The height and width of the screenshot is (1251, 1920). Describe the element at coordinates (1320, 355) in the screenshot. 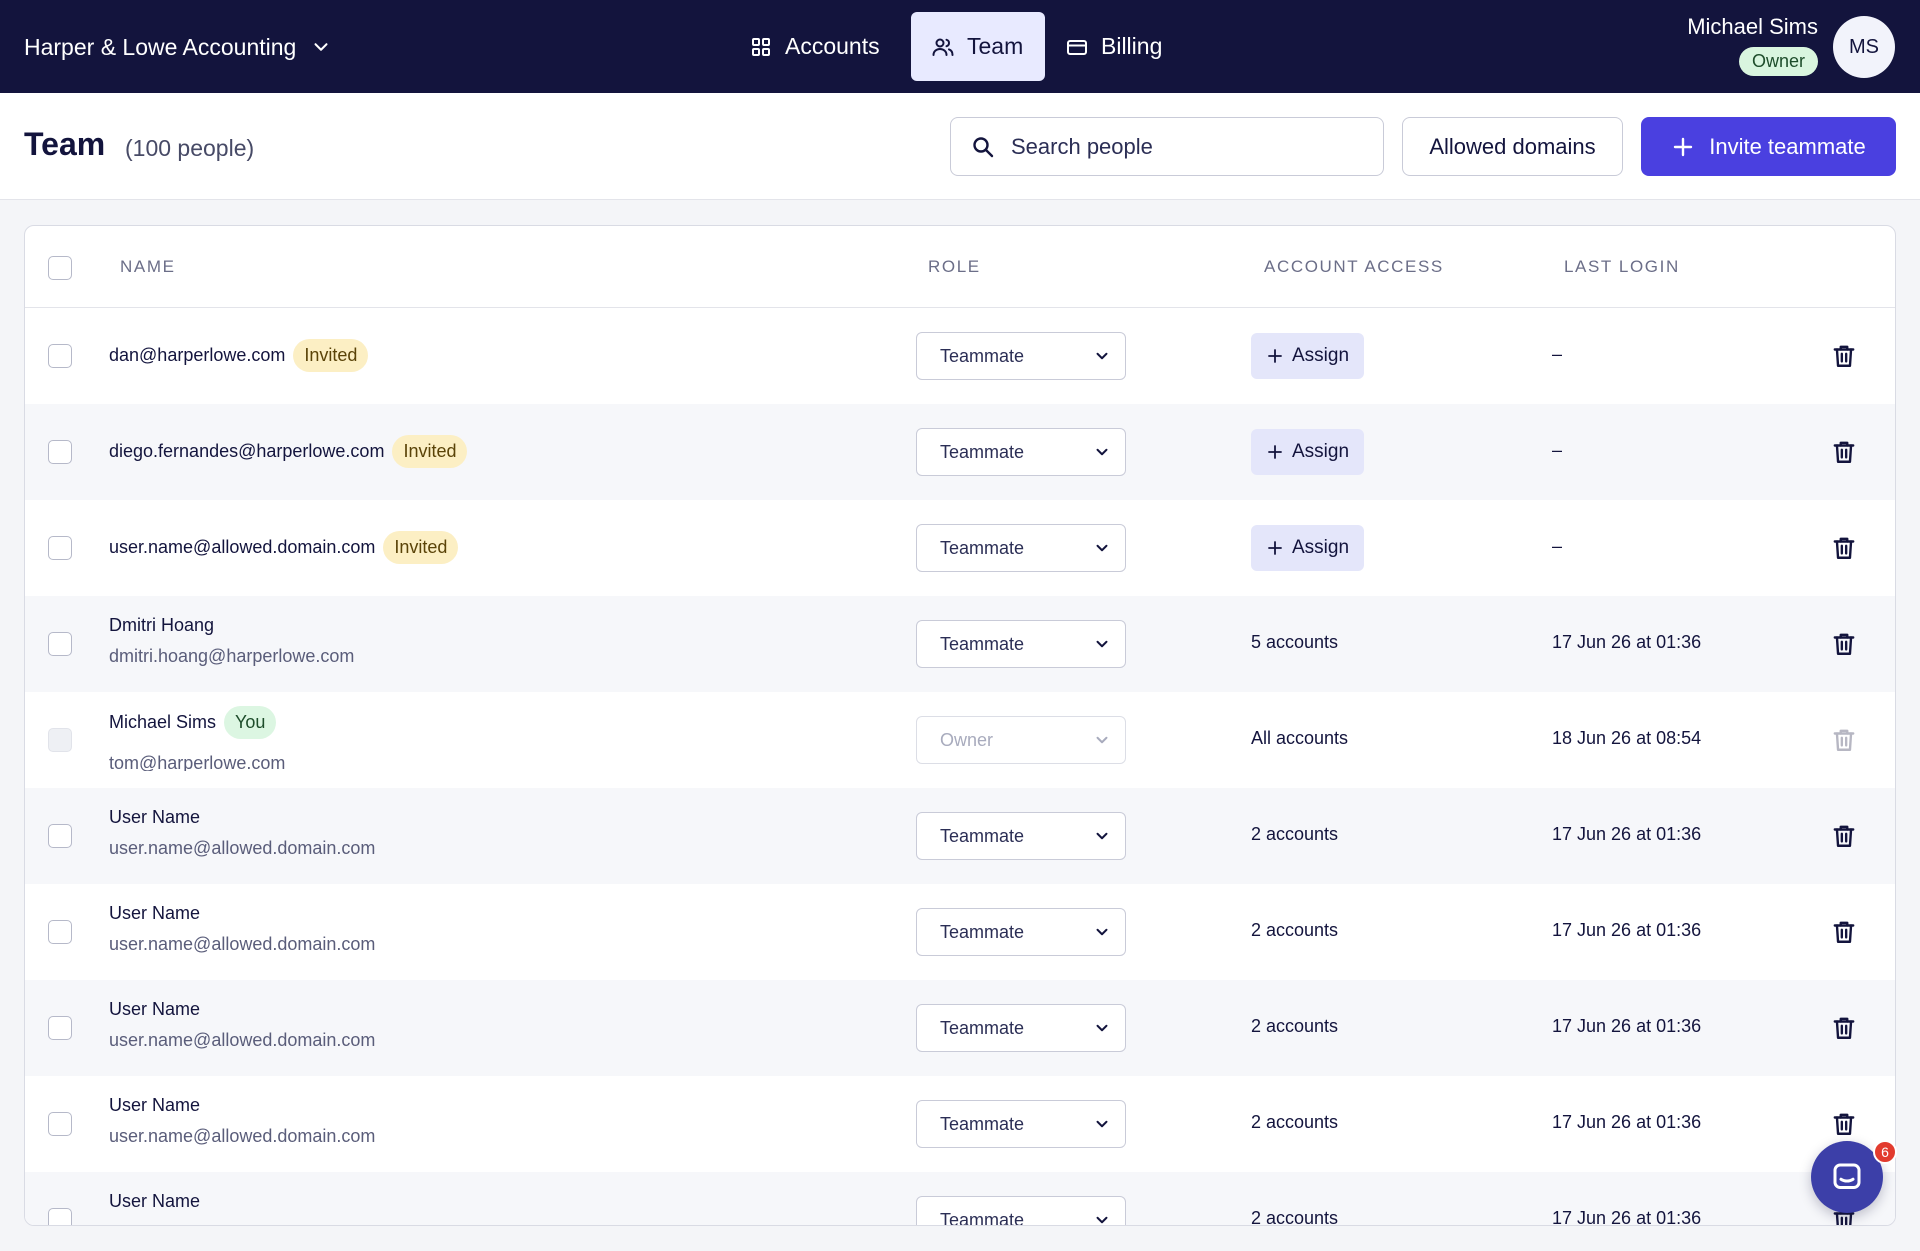

I see `assign-label: Assign` at that location.